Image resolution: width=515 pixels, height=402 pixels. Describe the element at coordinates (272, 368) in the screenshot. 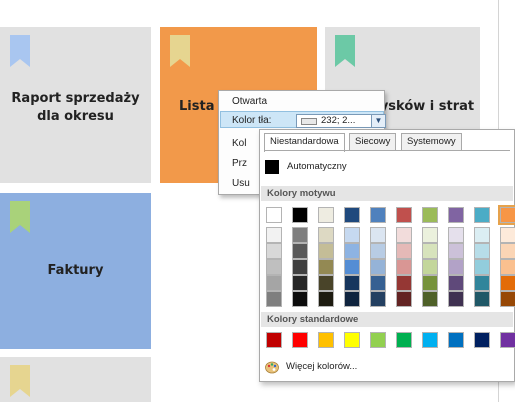

I see `palette-icon` at that location.